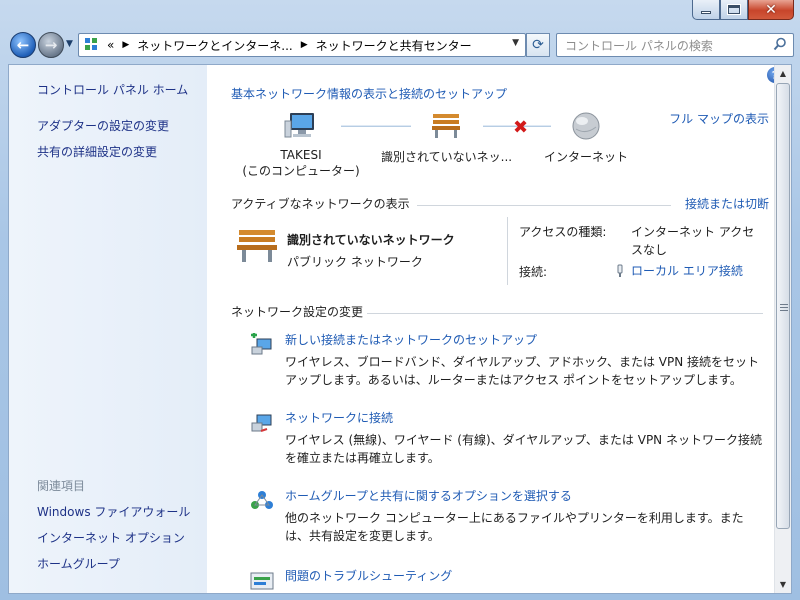 The width and height of the screenshot is (800, 600). What do you see at coordinates (320, 204) in the screenshot?
I see `active-networks-header: アクティブなネットワークの表示` at bounding box center [320, 204].